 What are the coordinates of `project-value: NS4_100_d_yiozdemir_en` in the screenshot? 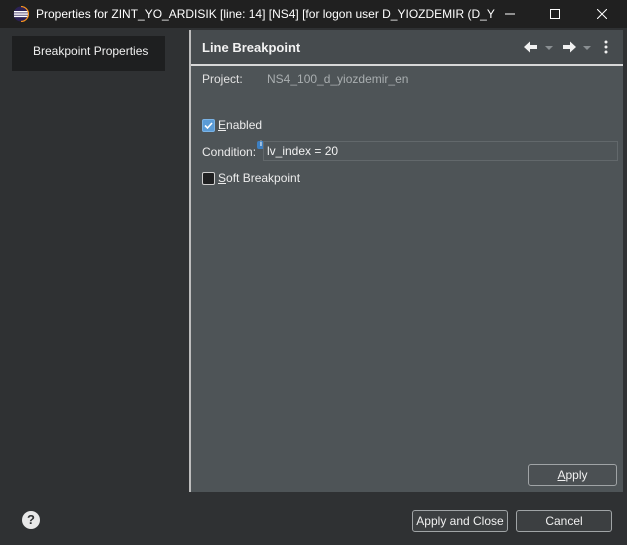 It's located at (338, 79).